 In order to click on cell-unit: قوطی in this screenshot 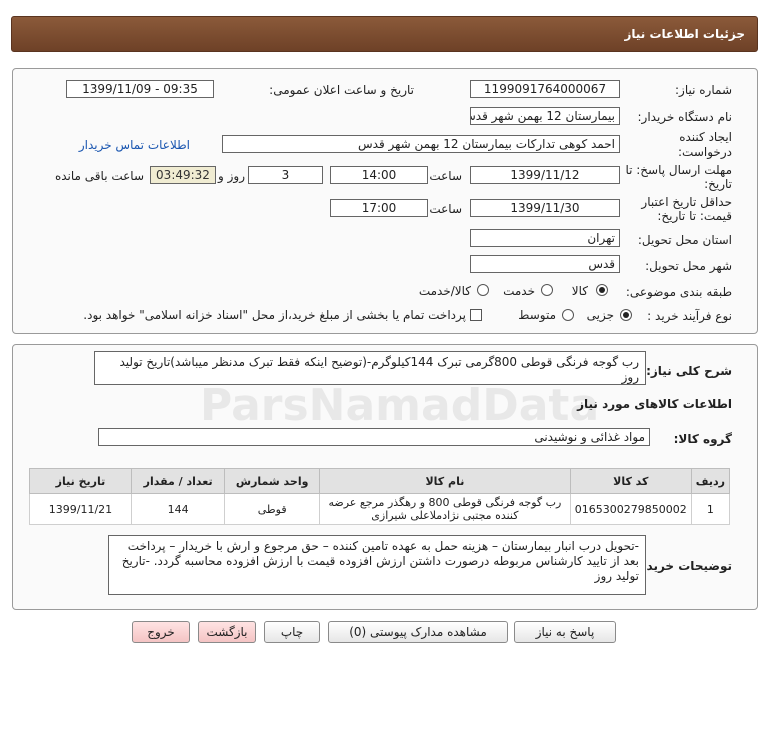, I will do `click(272, 509)`.